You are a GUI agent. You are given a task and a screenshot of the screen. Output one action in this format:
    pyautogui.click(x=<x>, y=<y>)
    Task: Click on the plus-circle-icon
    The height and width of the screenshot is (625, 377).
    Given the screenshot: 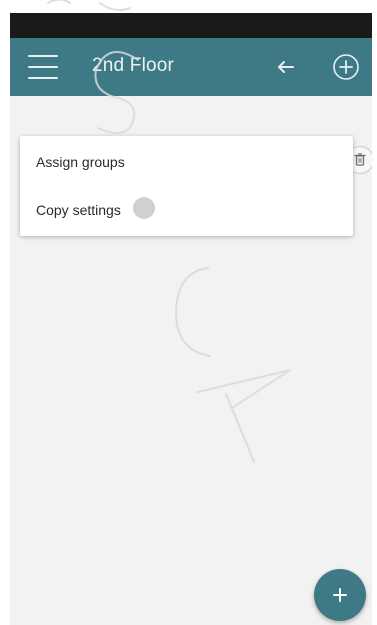 What is the action you would take?
    pyautogui.click(x=346, y=67)
    